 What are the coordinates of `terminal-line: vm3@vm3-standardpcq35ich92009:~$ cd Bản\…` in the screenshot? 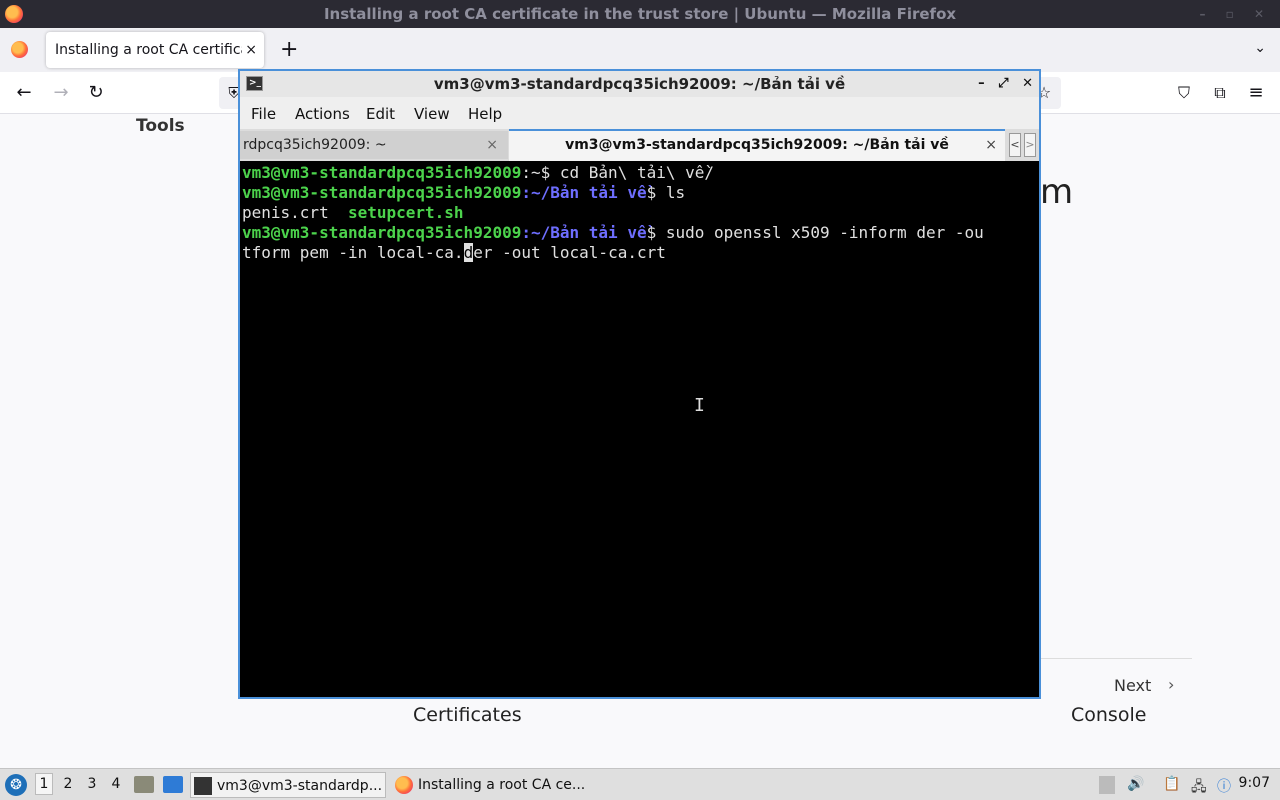 It's located at (478, 172).